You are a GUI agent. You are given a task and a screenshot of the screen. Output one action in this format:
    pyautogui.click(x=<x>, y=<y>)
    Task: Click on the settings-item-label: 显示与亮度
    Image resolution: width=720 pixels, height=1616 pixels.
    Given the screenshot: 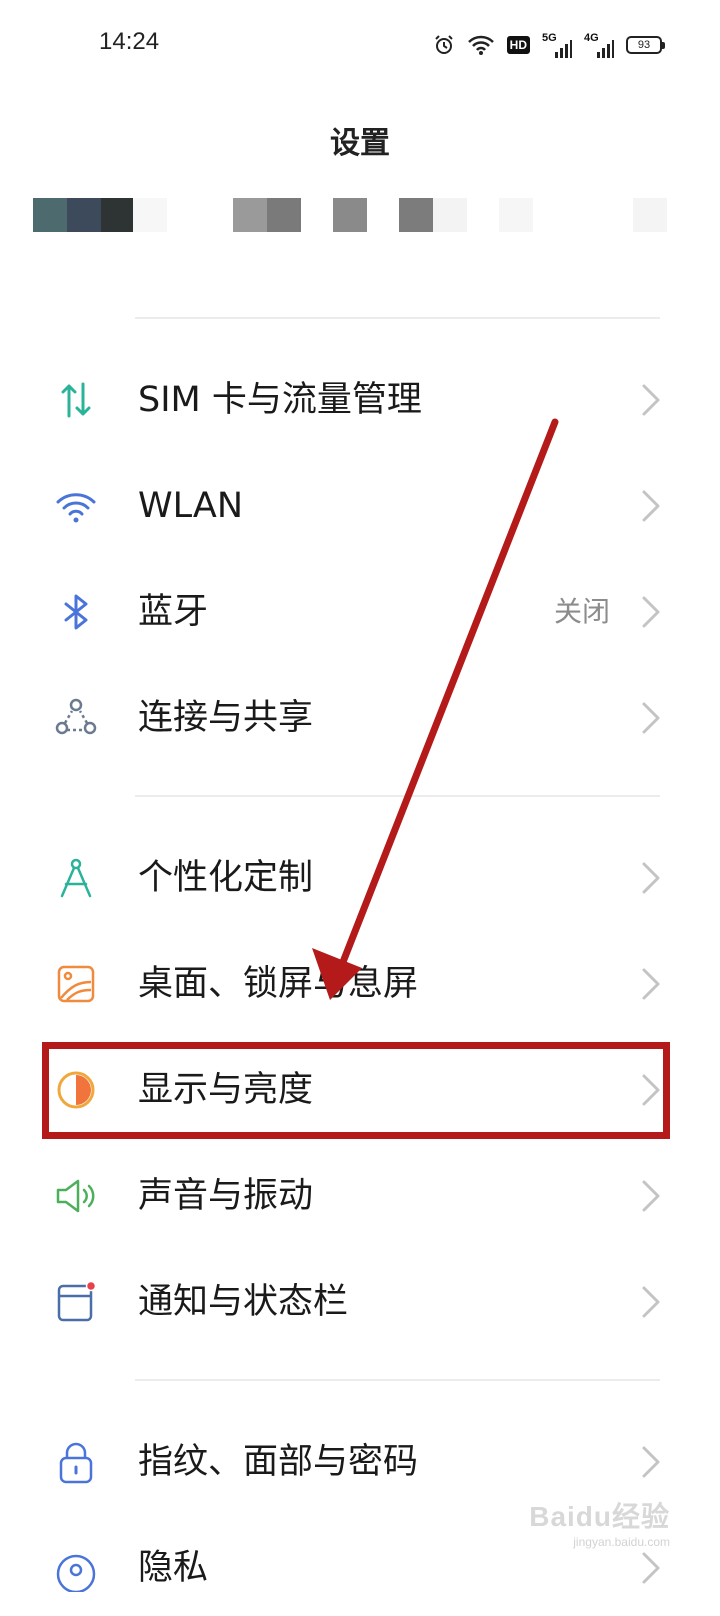 What is the action you would take?
    pyautogui.click(x=226, y=1090)
    